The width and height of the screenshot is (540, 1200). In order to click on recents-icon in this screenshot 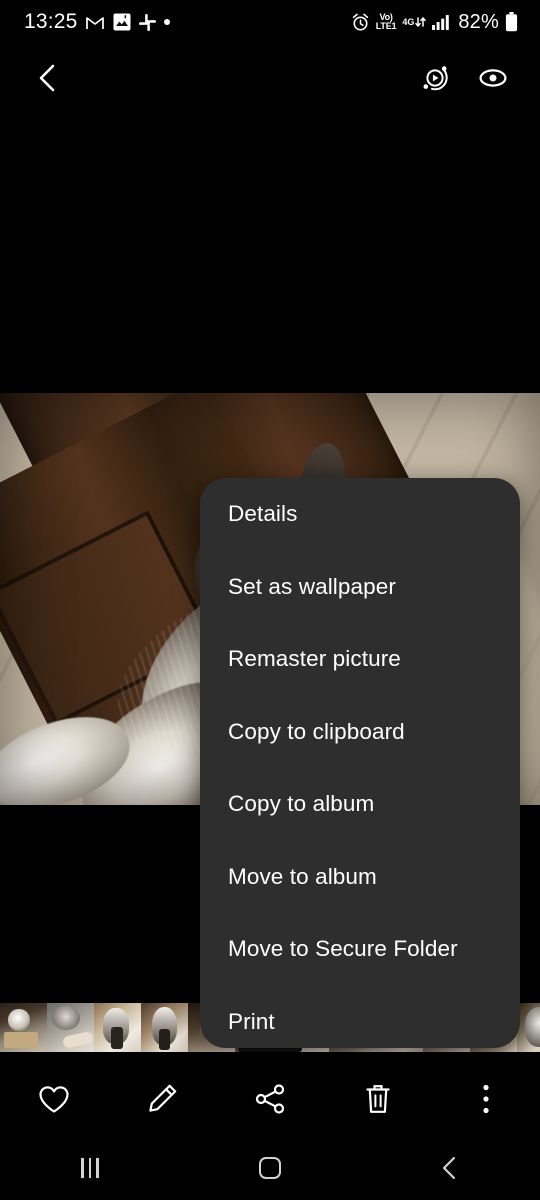, I will do `click(90, 1167)`.